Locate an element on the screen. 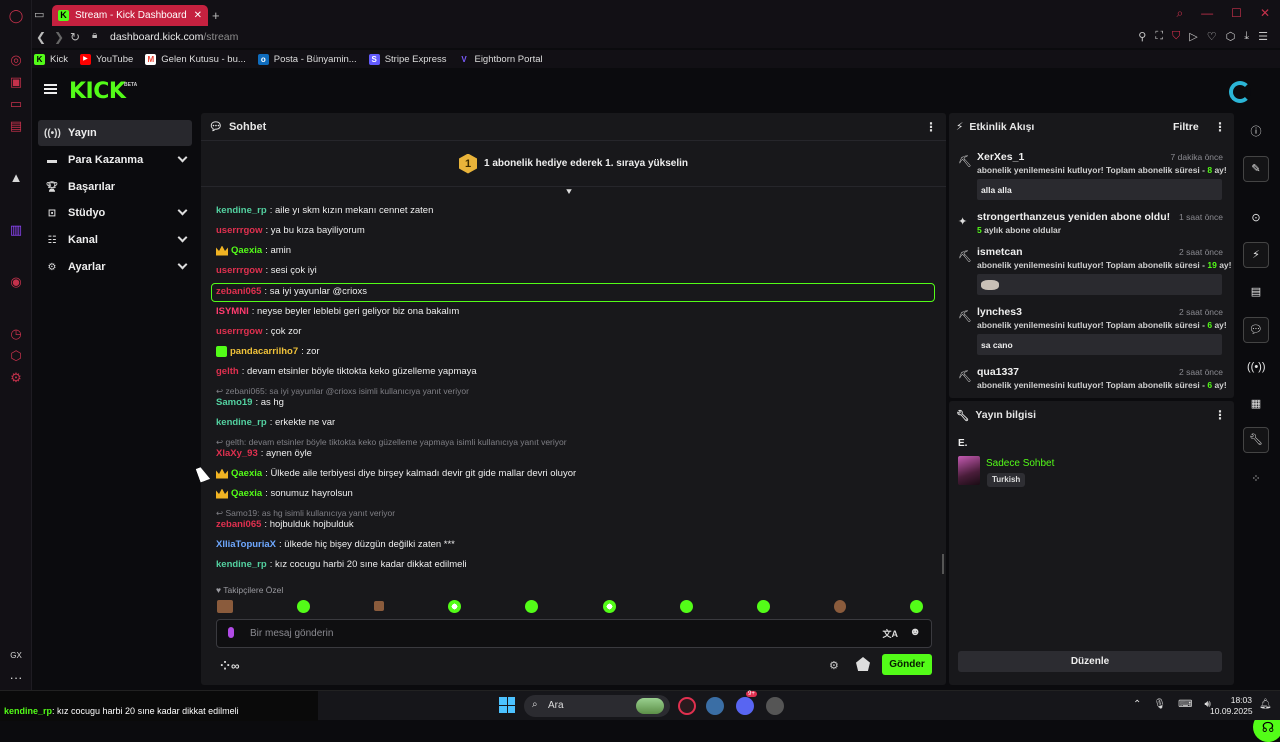 This screenshot has width=1280, height=742. workspaces-icon: ▭ is located at coordinates (39, 14).